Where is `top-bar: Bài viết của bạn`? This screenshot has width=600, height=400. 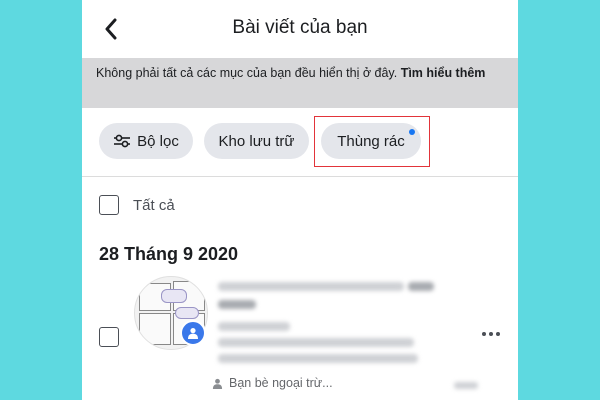
top-bar: Bài viết của bạn is located at coordinates (300, 29).